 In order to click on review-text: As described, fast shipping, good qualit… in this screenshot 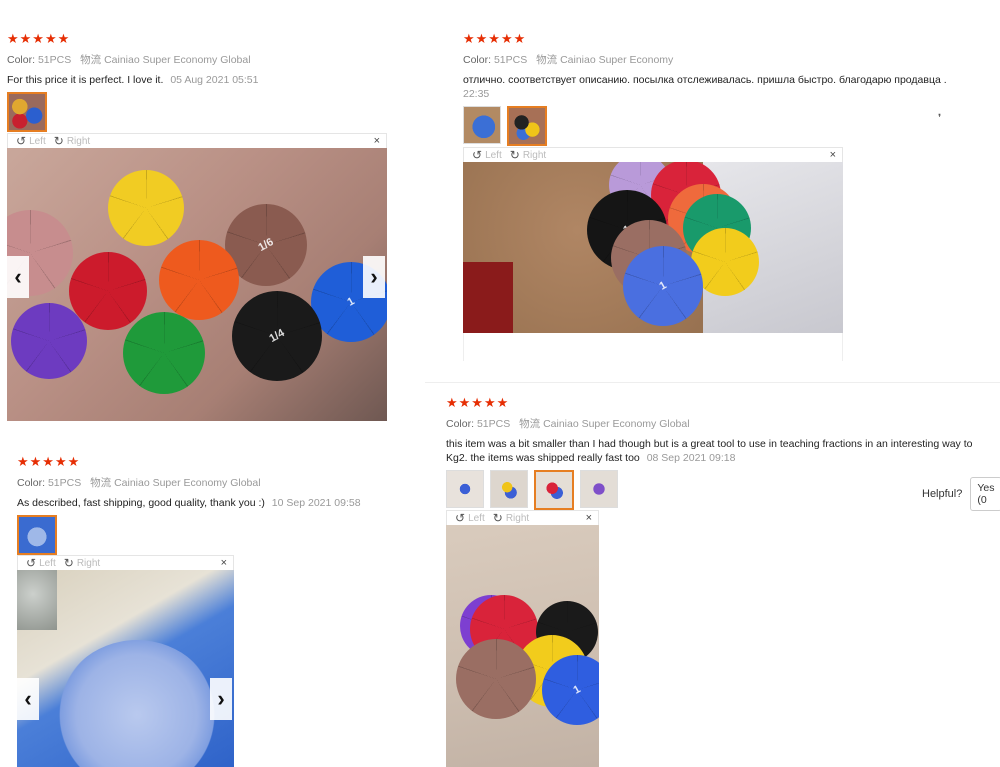, I will do `click(217, 503)`.